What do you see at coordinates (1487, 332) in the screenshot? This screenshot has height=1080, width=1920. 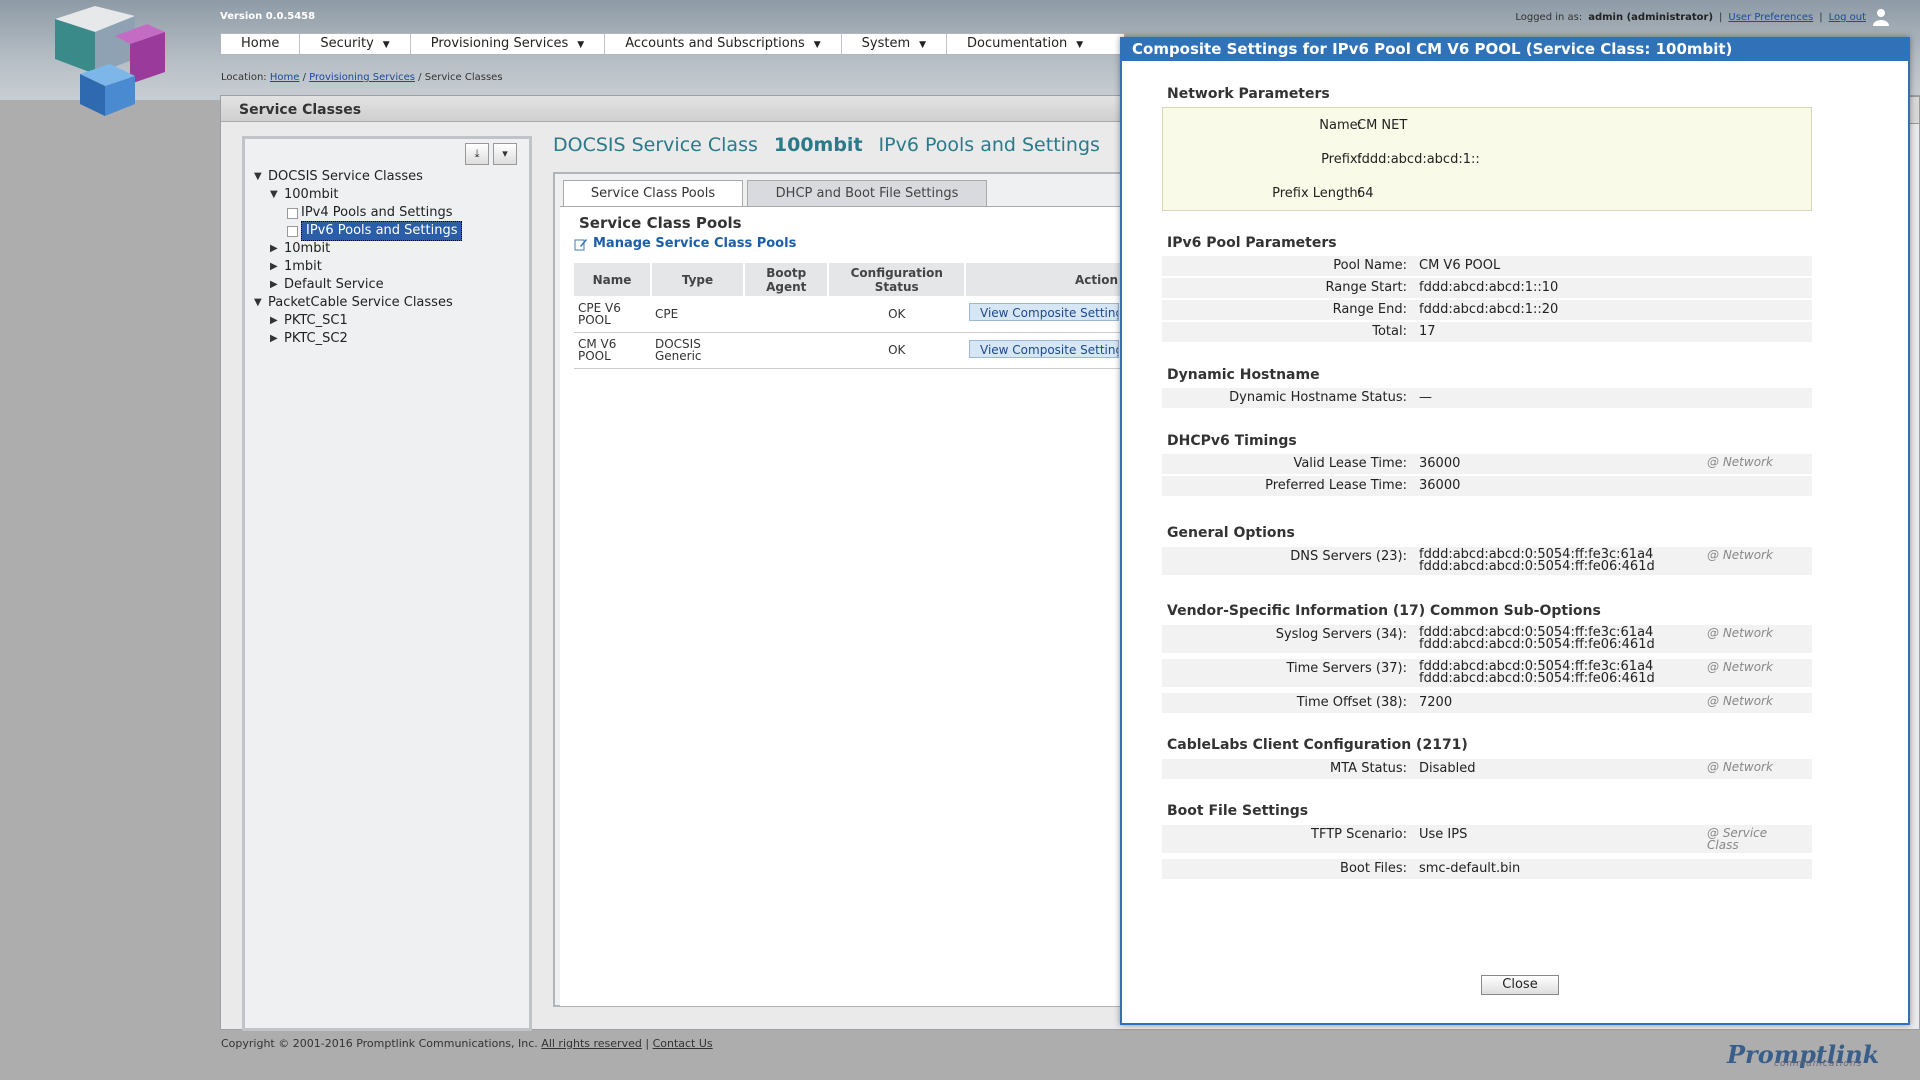 I see `total-row: Total: 17` at bounding box center [1487, 332].